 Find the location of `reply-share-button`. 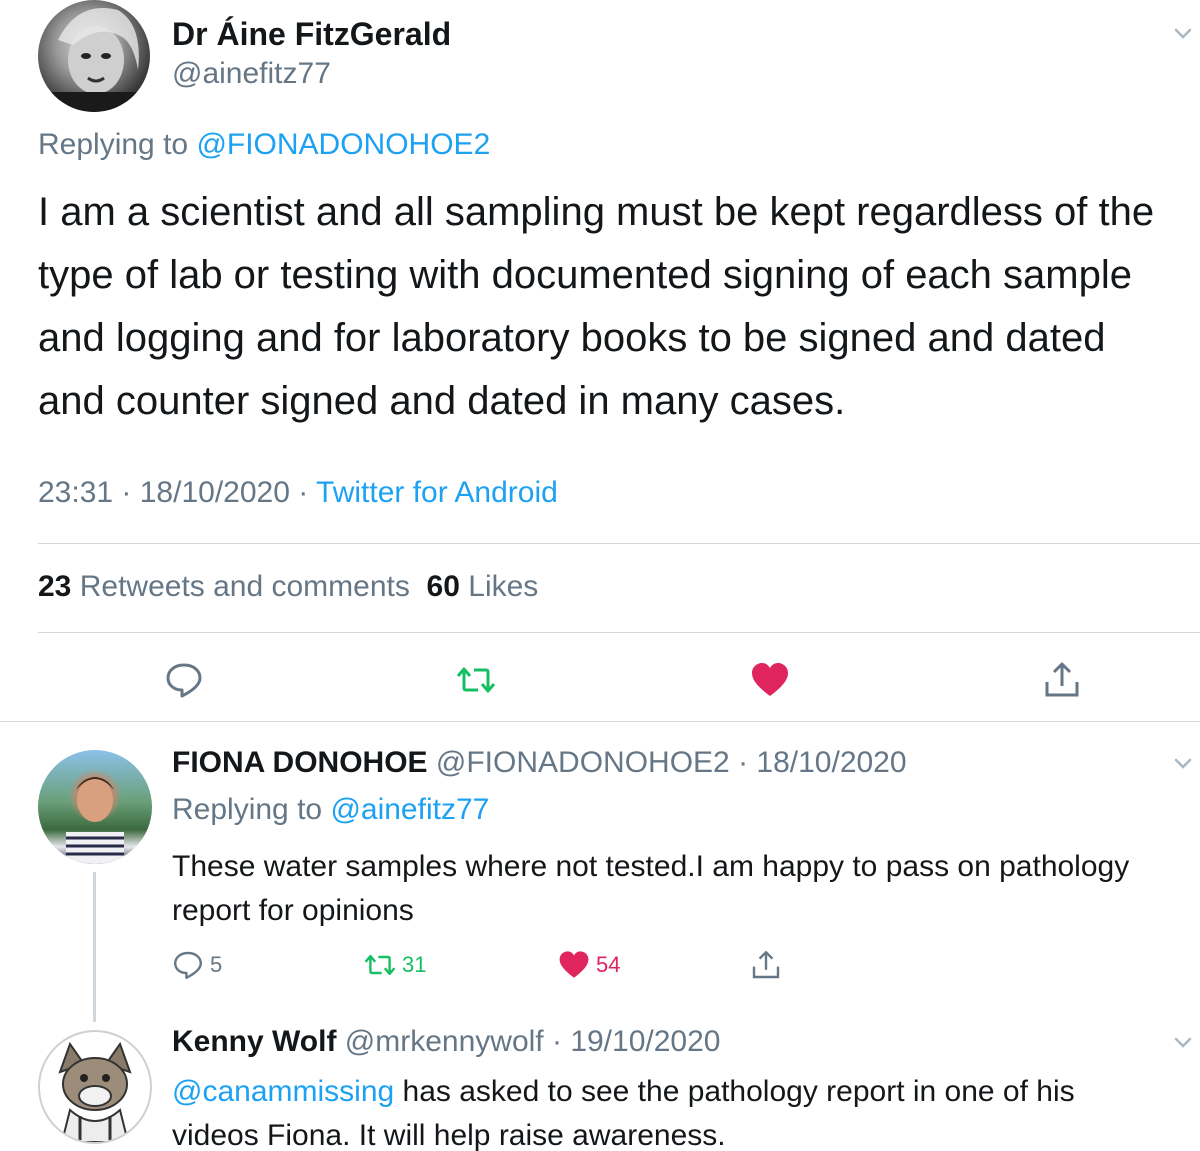

reply-share-button is located at coordinates (766, 965).